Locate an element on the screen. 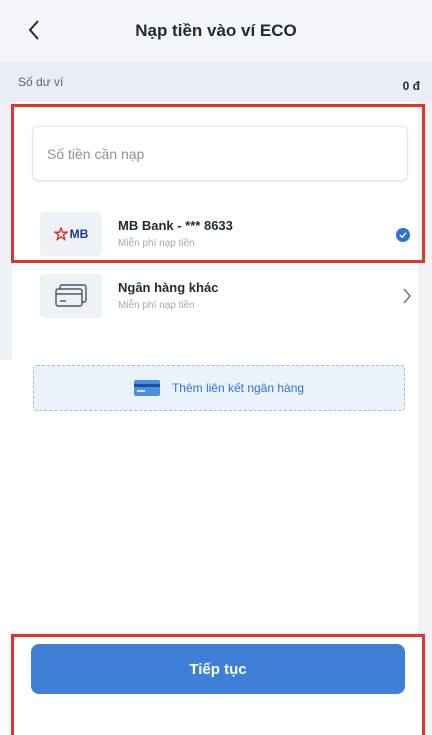 The width and height of the screenshot is (432, 735). balance-value: 0 đ is located at coordinates (411, 86).